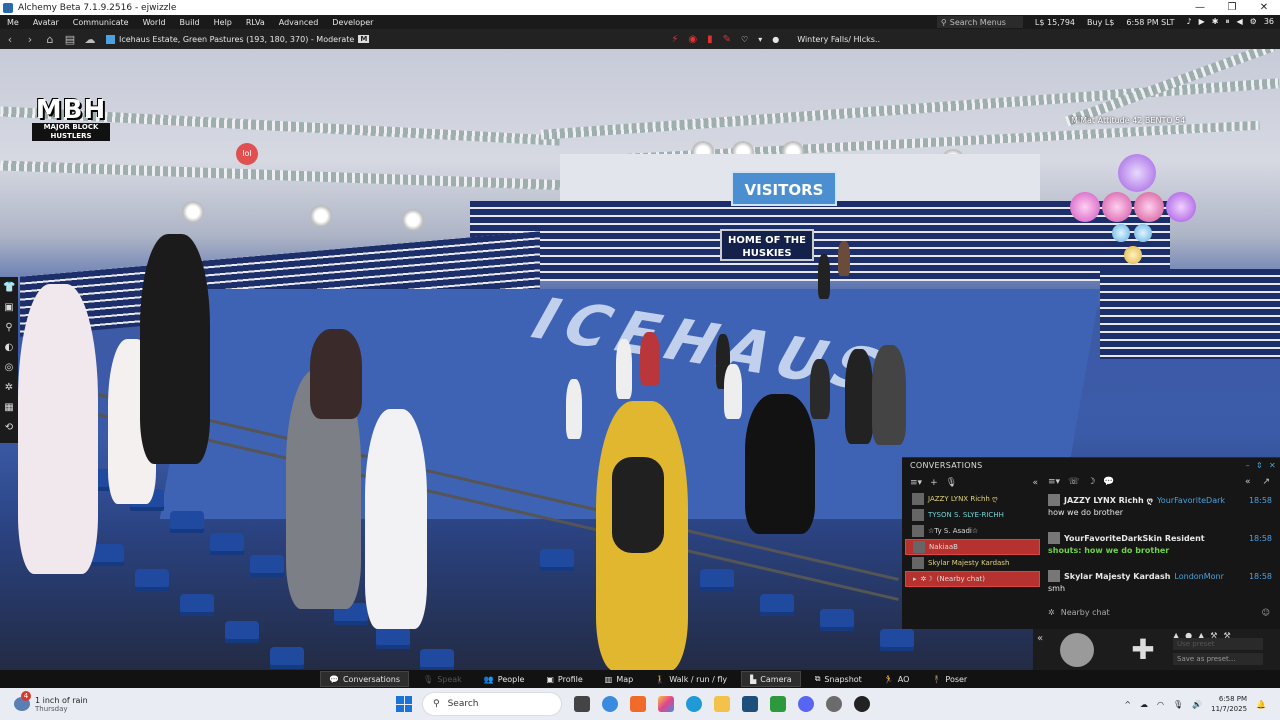 The width and height of the screenshot is (1280, 720). I want to click on hud-plus-icon, so click(1143, 233).